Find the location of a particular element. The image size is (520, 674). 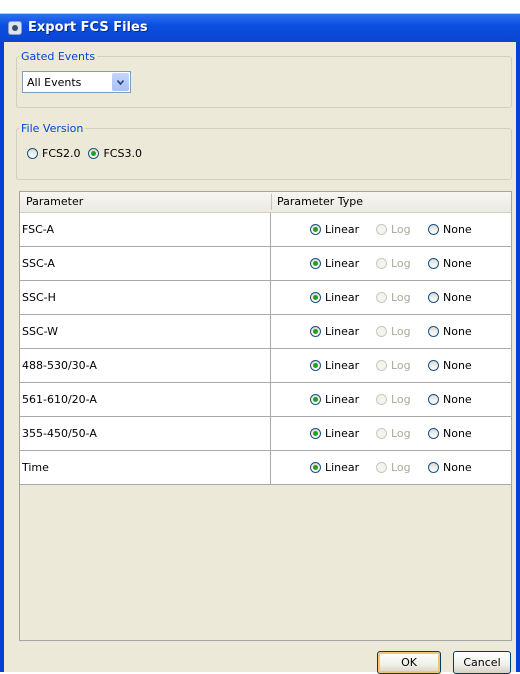

parameter-name: FSC-A is located at coordinates (38, 229).